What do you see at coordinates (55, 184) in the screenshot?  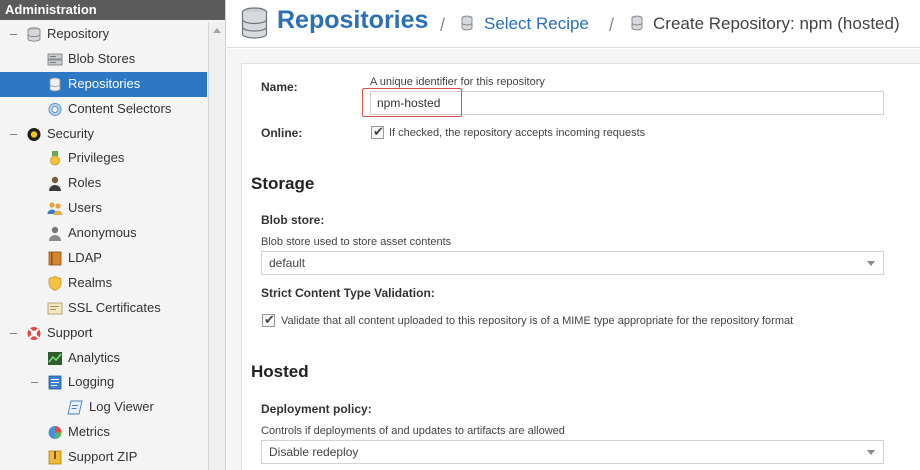 I see `role-user-icon` at bounding box center [55, 184].